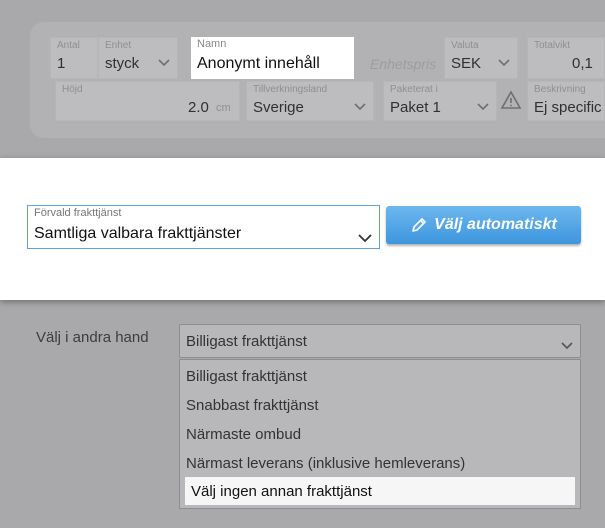  Describe the element at coordinates (118, 45) in the screenshot. I see `unit-label: Enhet` at that location.